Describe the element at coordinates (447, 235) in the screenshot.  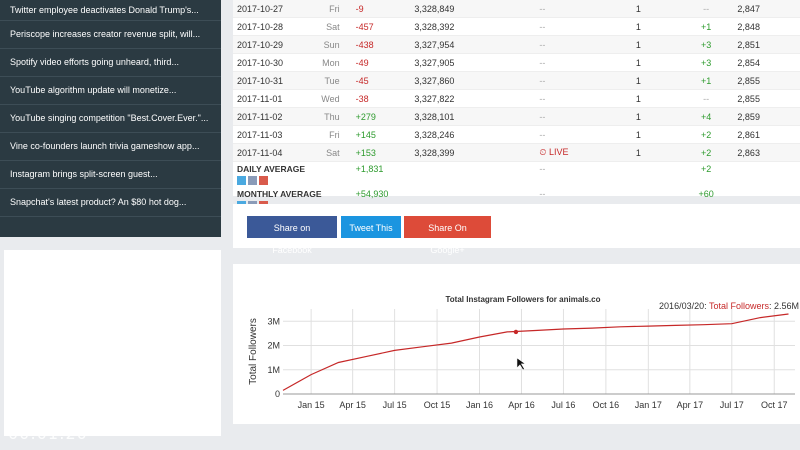
I see `share-google-button: Share On Google+` at that location.